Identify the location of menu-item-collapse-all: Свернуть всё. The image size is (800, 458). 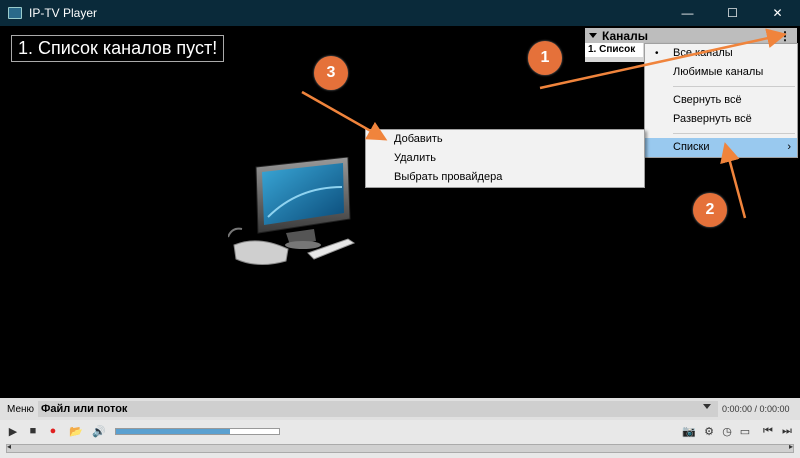
(721, 100).